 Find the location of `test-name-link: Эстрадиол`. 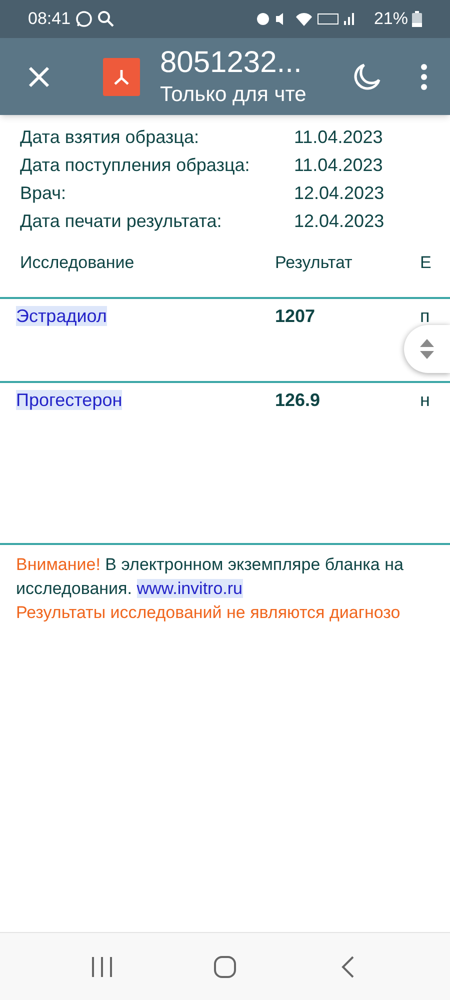

test-name-link: Эстрадиол is located at coordinates (61, 316).